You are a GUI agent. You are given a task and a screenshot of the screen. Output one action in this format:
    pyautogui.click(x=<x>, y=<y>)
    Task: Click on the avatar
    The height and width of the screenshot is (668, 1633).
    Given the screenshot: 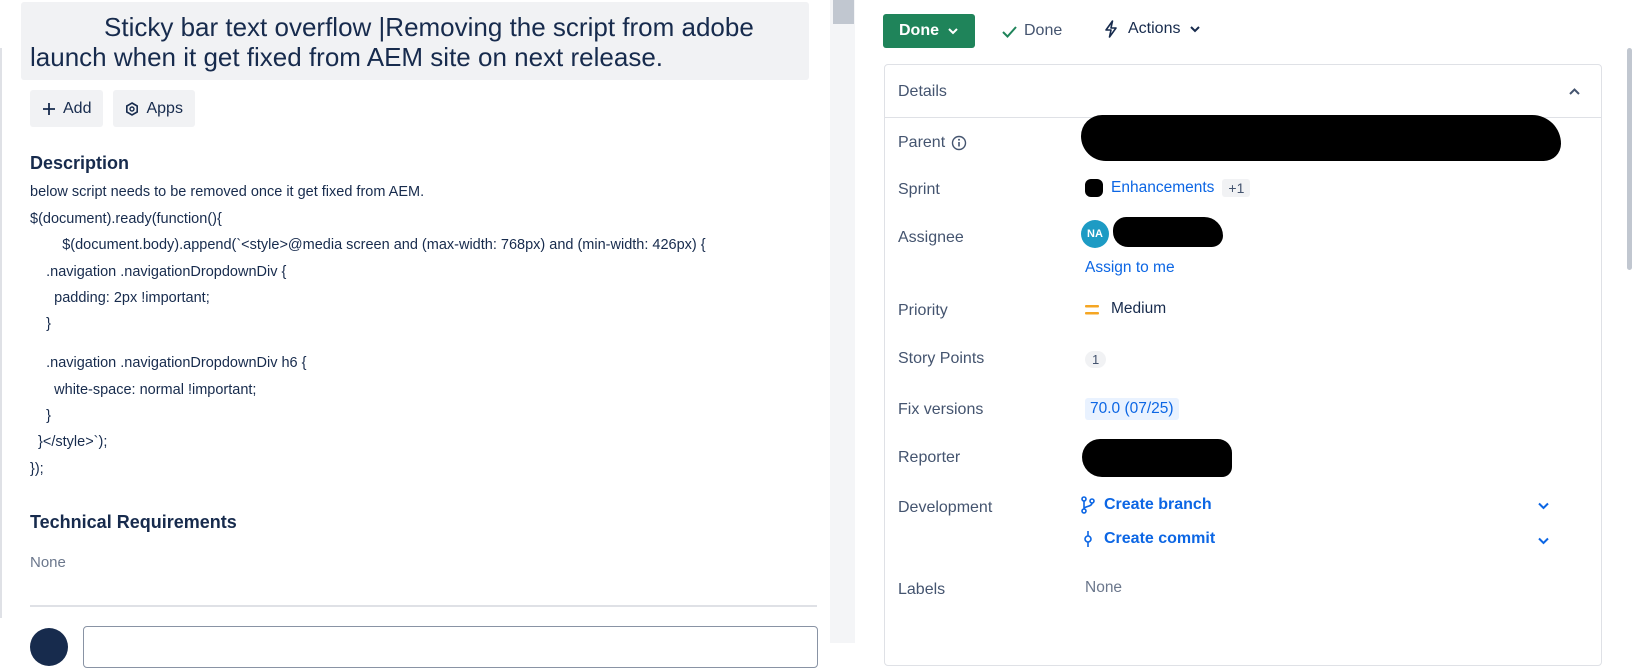 What is the action you would take?
    pyautogui.click(x=49, y=647)
    